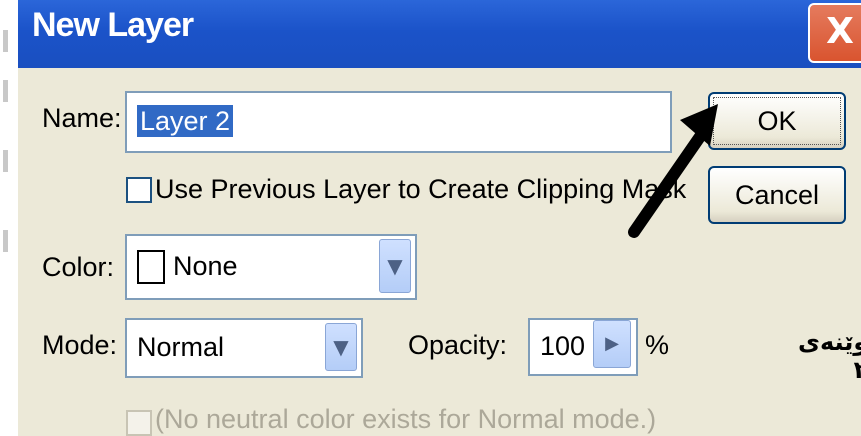  What do you see at coordinates (670, 180) in the screenshot?
I see `arrow-shaft` at bounding box center [670, 180].